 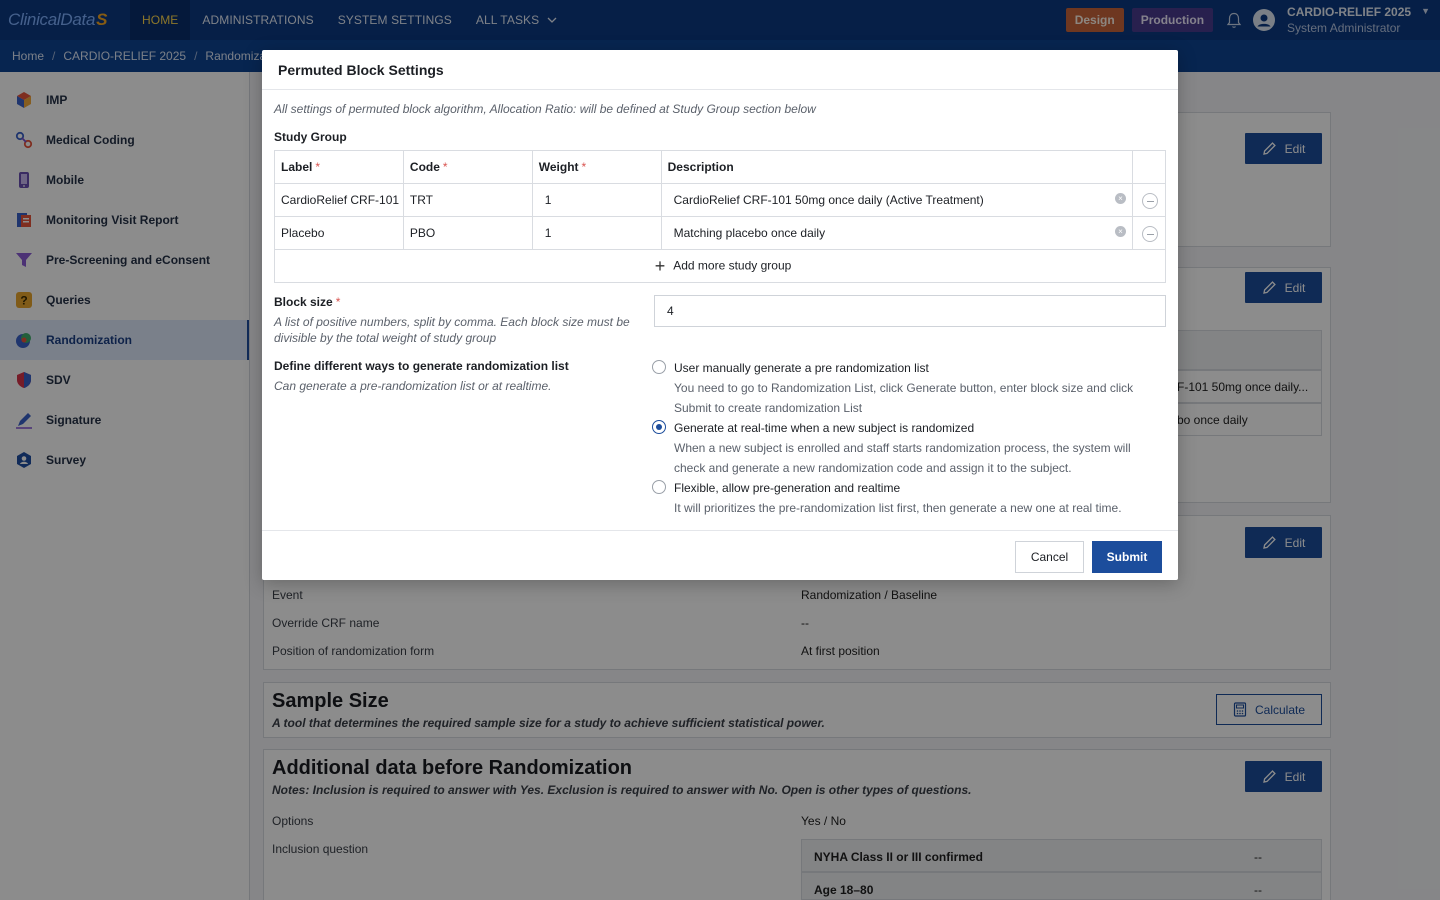 I want to click on plus-icon: +, so click(x=660, y=265).